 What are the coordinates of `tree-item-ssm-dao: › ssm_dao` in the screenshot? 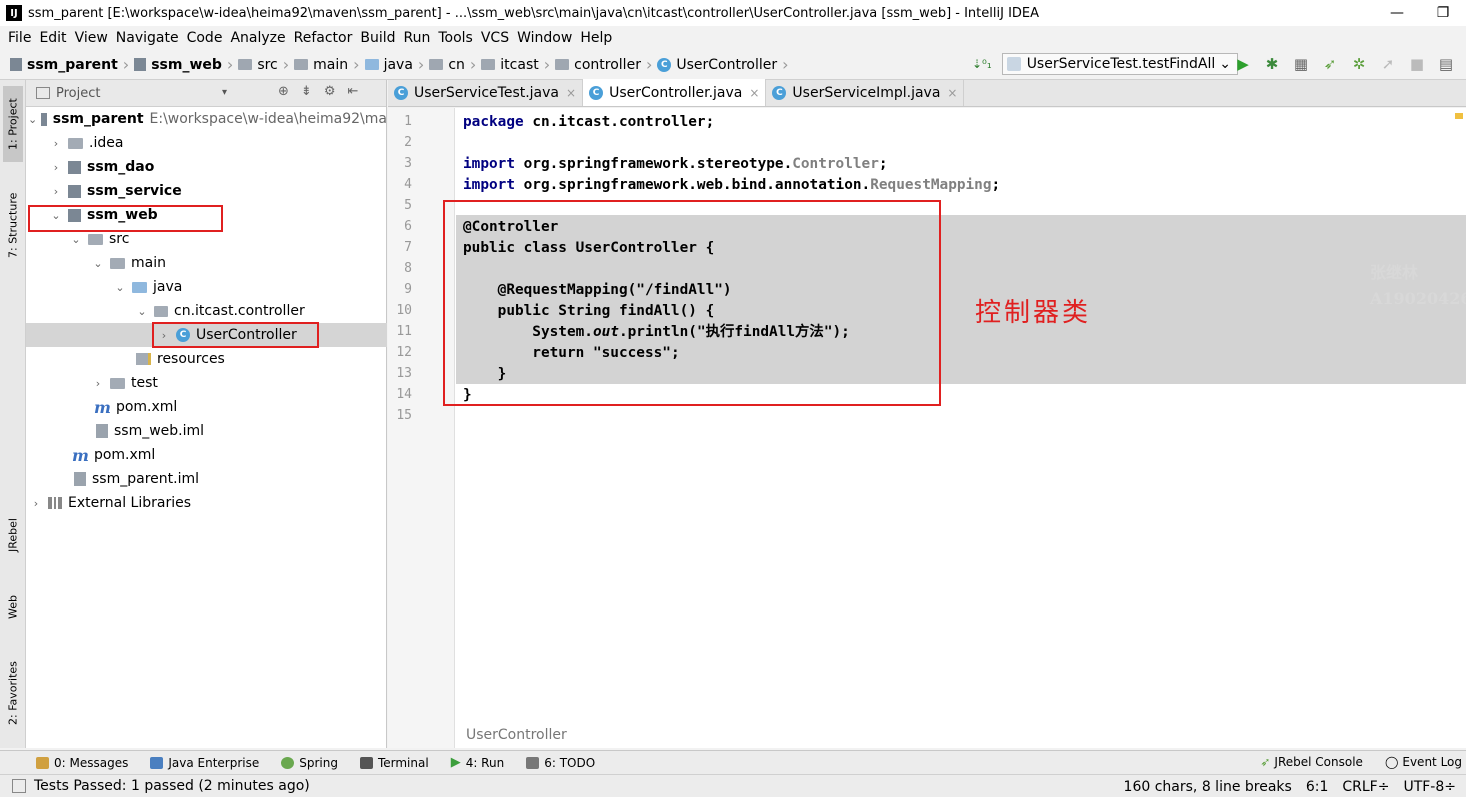 It's located at (206, 167).